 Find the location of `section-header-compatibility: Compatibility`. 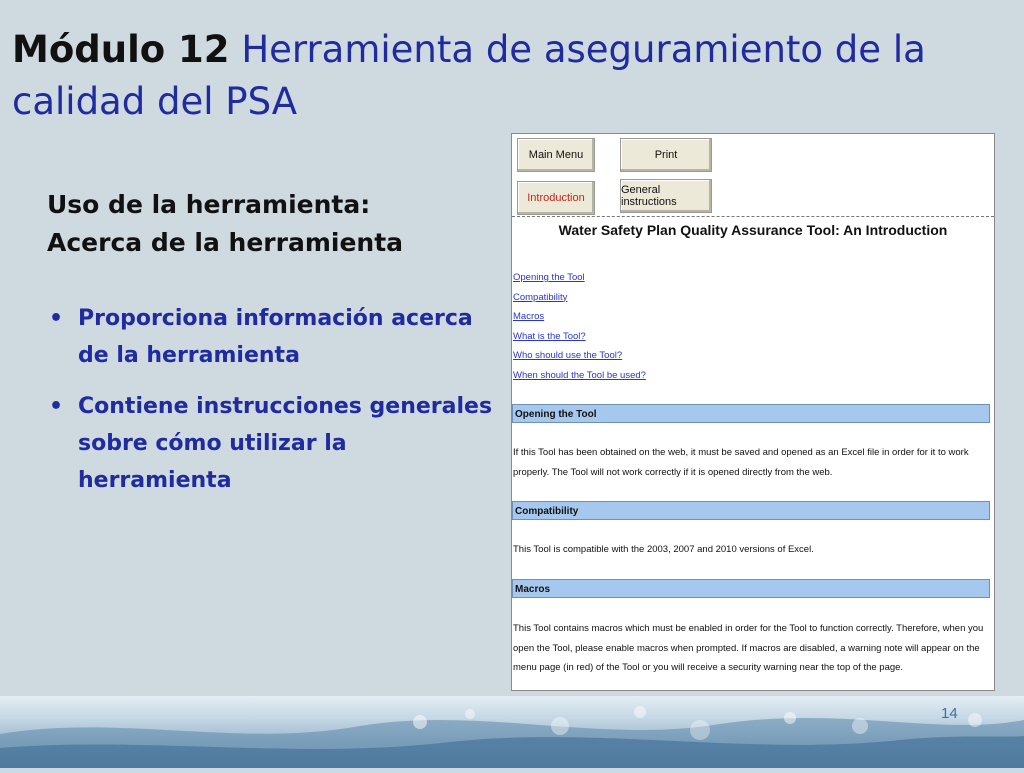

section-header-compatibility: Compatibility is located at coordinates (751, 510).